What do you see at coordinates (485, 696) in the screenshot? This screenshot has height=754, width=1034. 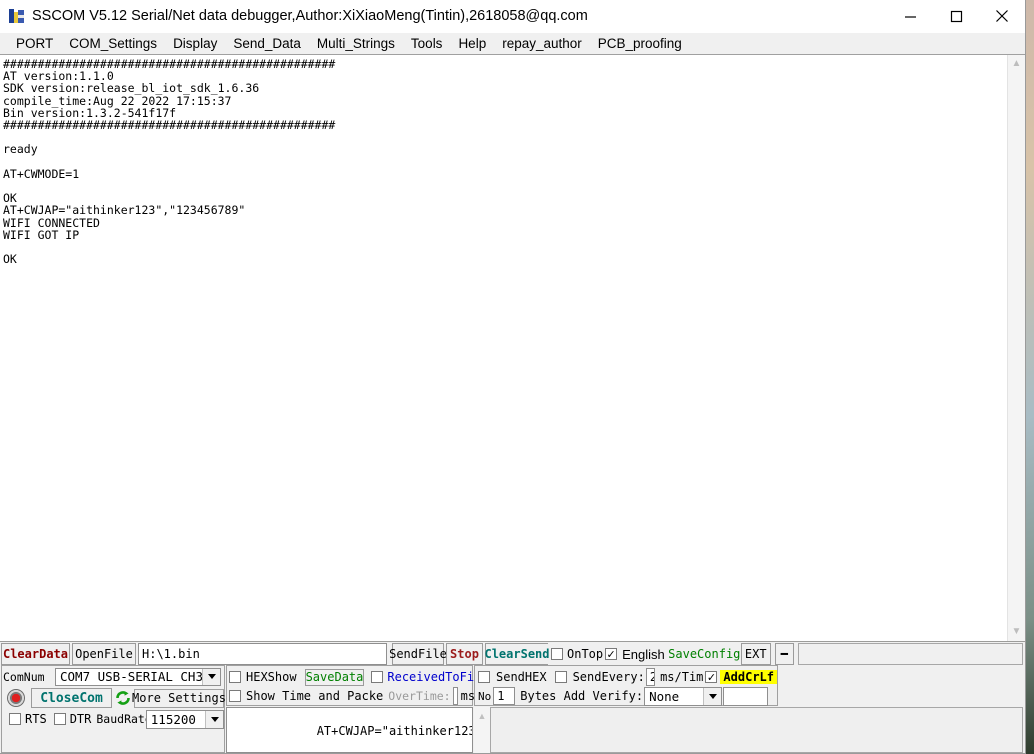 I see `no-label: No` at bounding box center [485, 696].